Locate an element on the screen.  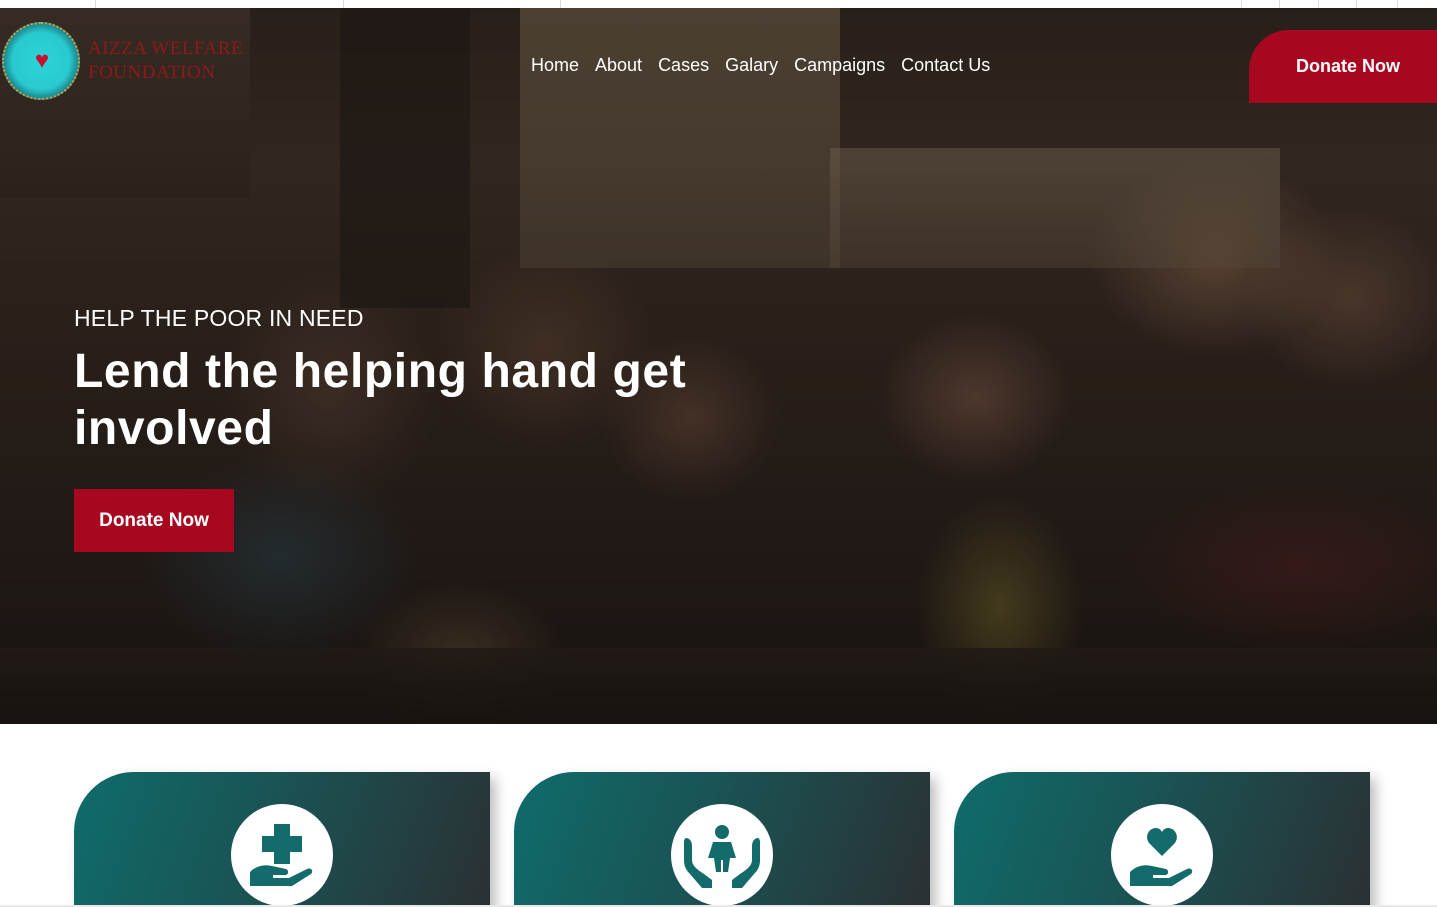
logo-line-1: AIZZA WELFARE is located at coordinates (166, 48).